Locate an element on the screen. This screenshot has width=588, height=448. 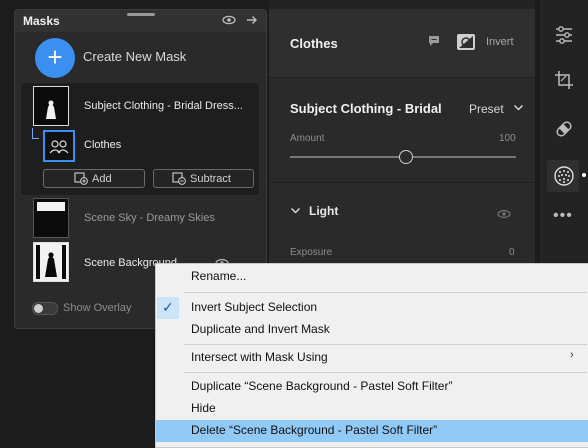
create-new-mask-button: + is located at coordinates (55, 58).